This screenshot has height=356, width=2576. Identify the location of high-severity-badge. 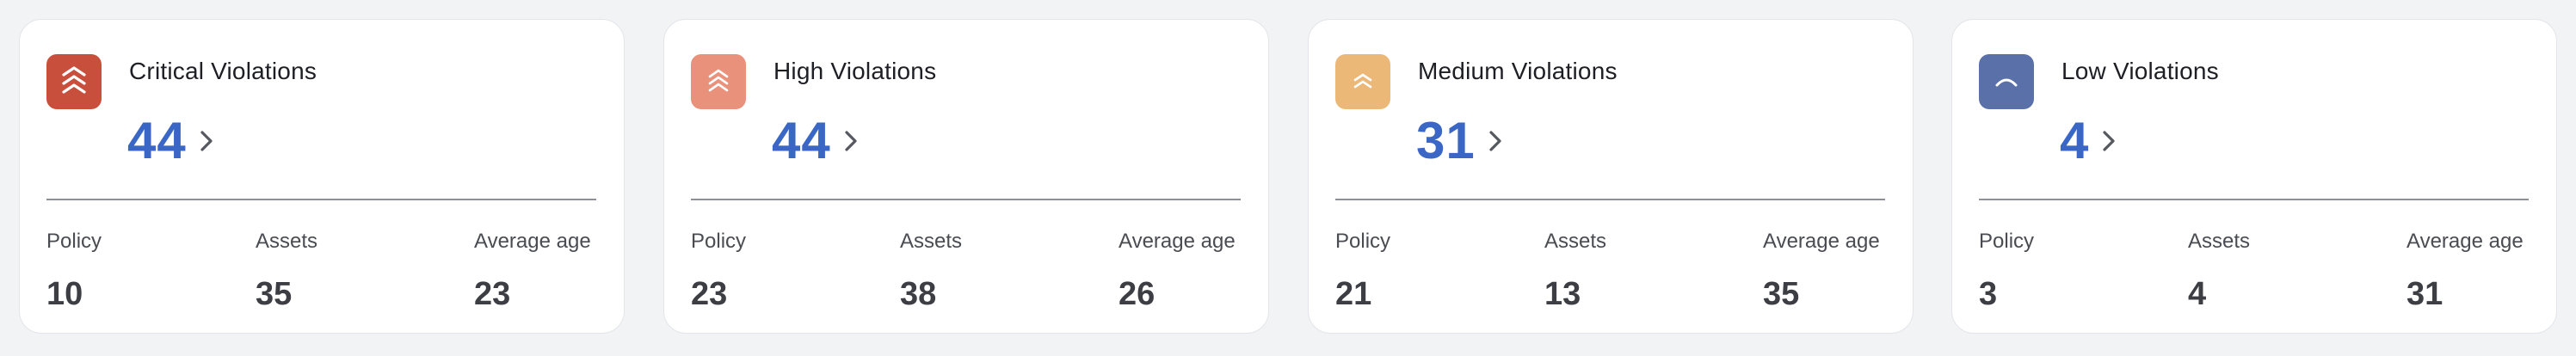
(718, 81).